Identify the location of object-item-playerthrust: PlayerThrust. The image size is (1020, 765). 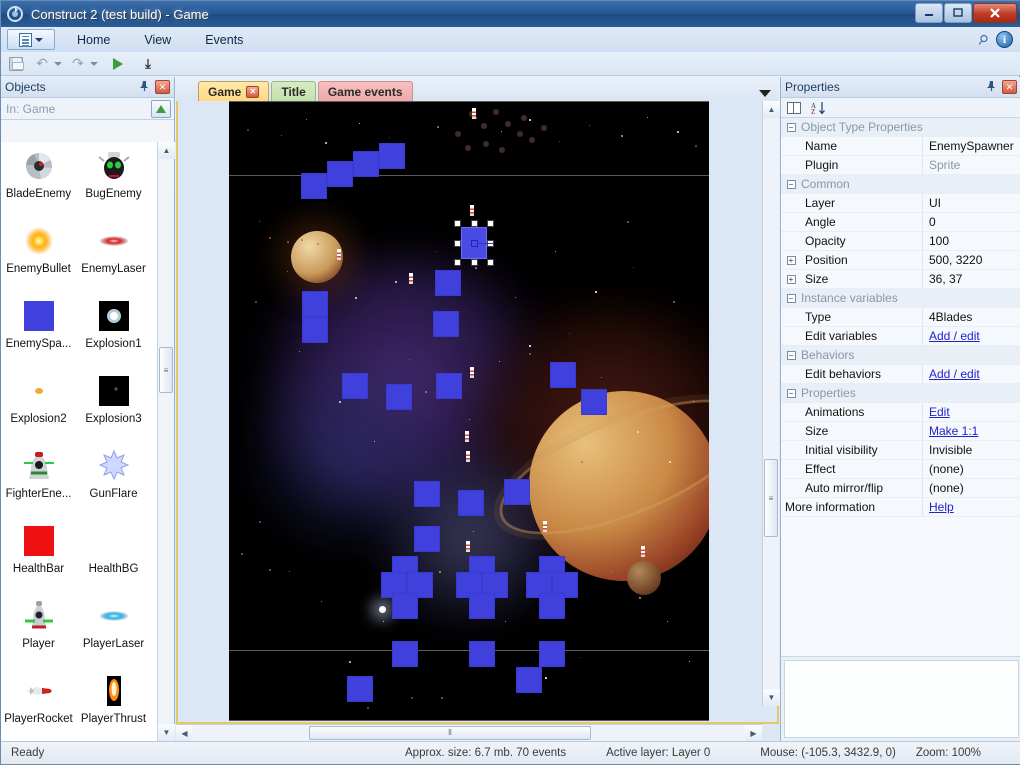
(113, 704).